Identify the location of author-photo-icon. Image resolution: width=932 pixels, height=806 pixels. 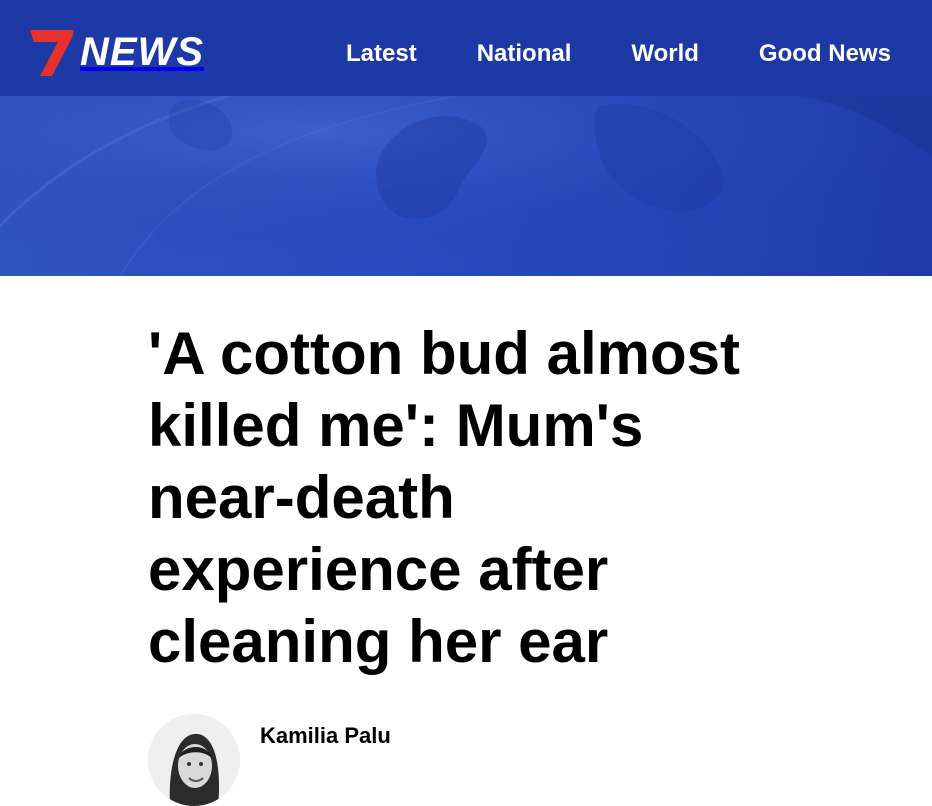
(194, 760).